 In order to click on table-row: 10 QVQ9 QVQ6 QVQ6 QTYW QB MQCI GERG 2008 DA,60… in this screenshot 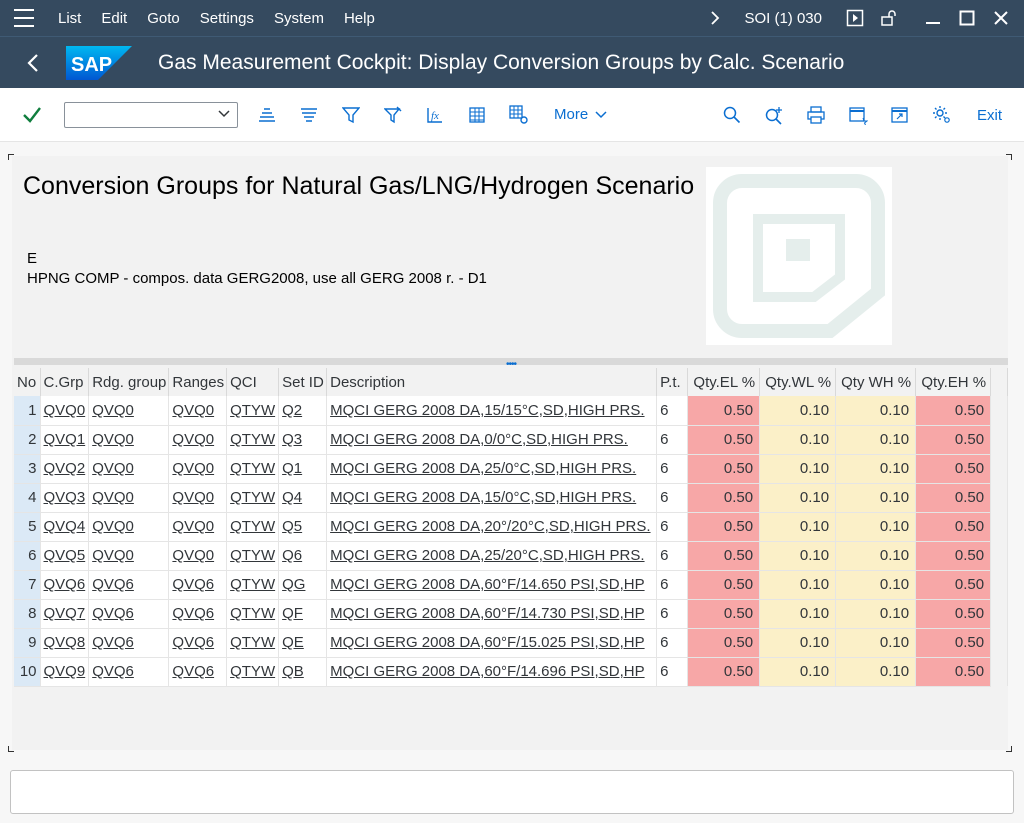, I will do `click(511, 672)`.